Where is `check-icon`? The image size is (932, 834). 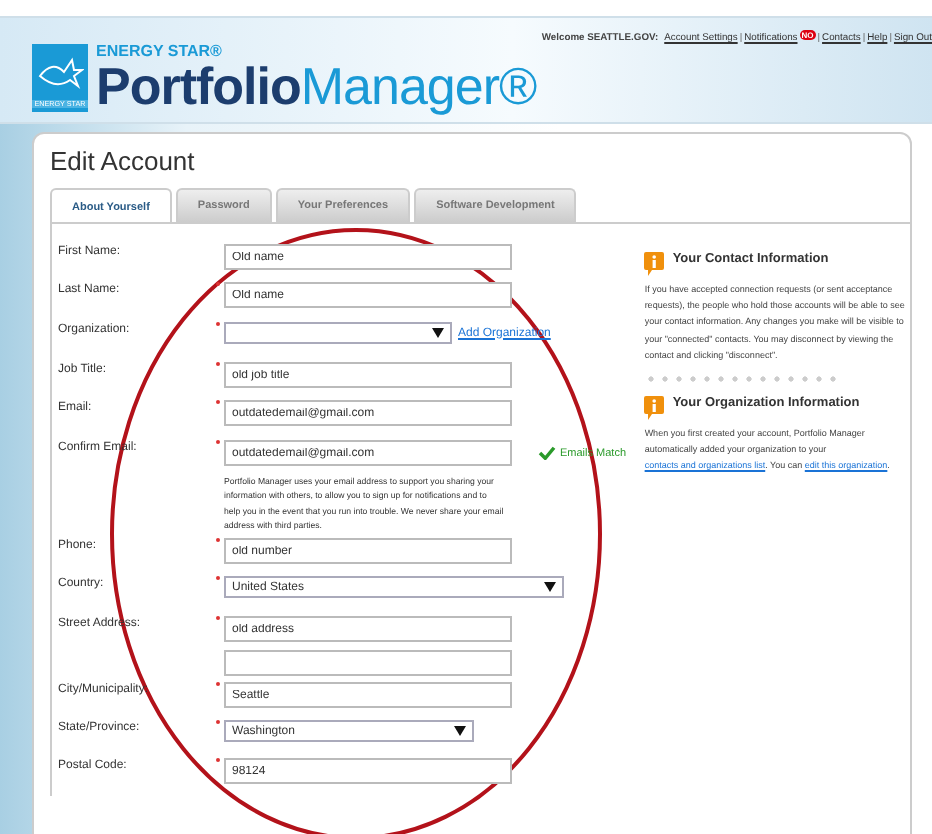
check-icon is located at coordinates (547, 453).